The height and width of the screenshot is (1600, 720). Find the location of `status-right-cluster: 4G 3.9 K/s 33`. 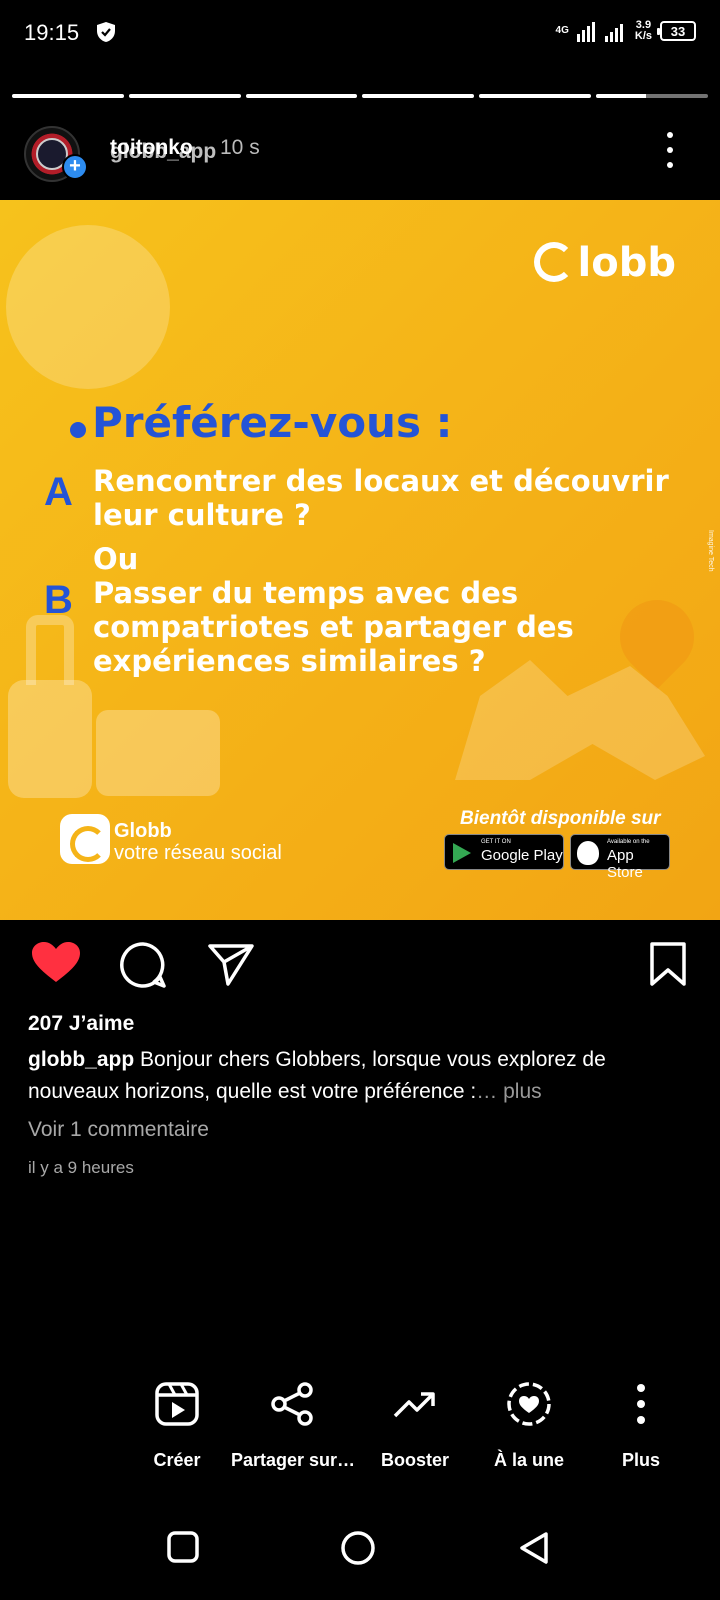

status-right-cluster: 4G 3.9 K/s 33 is located at coordinates (626, 31).